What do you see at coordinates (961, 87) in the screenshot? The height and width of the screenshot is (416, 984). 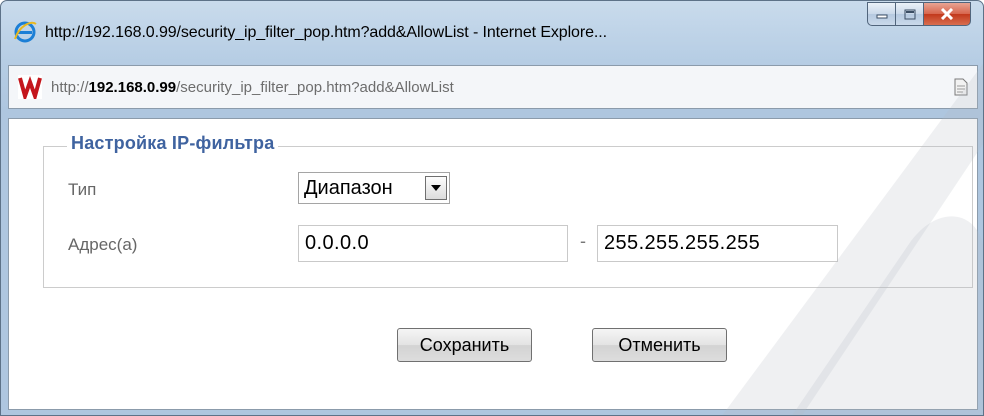 I see `page-icon` at bounding box center [961, 87].